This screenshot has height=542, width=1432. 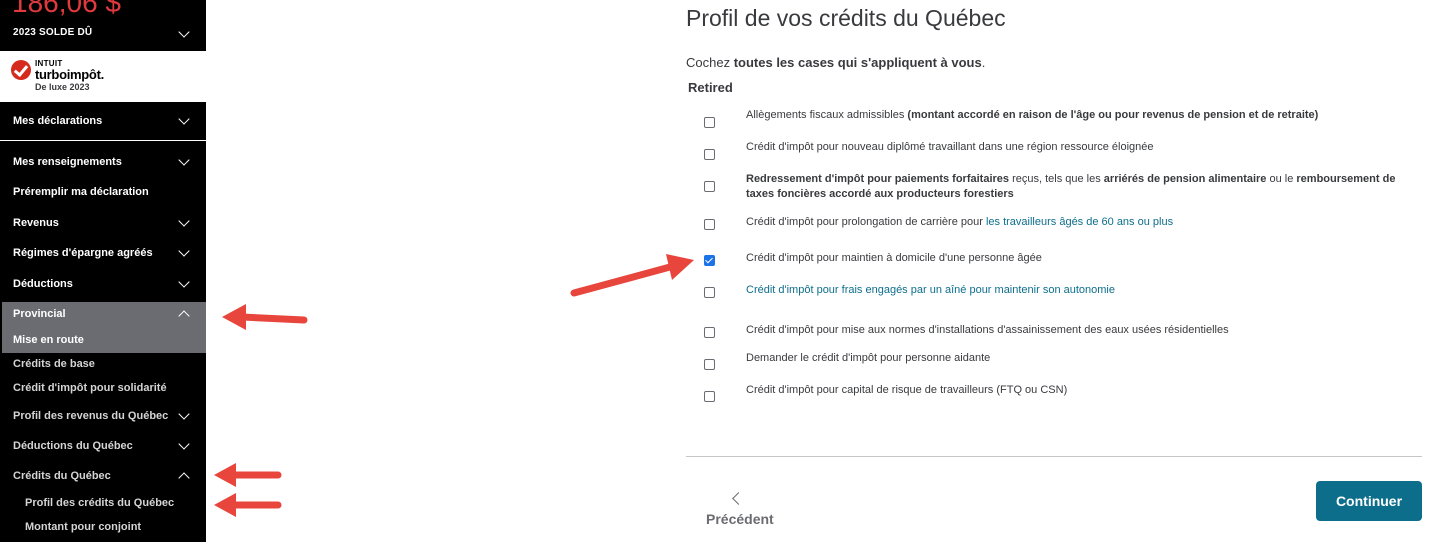 What do you see at coordinates (846, 18) in the screenshot?
I see `page-title: Profil de vos crédits du Québec` at bounding box center [846, 18].